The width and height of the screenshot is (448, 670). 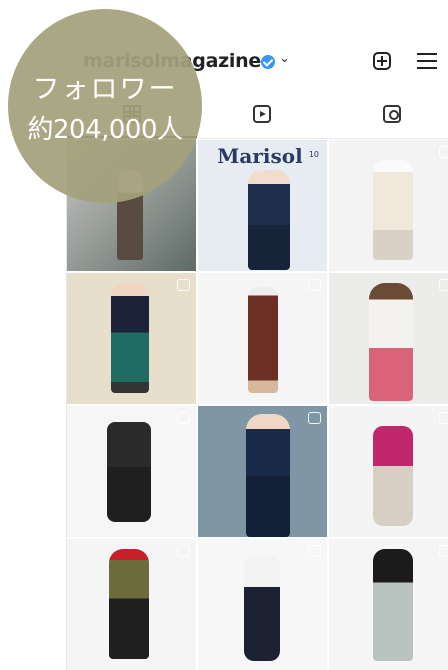 What do you see at coordinates (105, 106) in the screenshot?
I see `follower-count-badge: フォロワー 約204,000人` at bounding box center [105, 106].